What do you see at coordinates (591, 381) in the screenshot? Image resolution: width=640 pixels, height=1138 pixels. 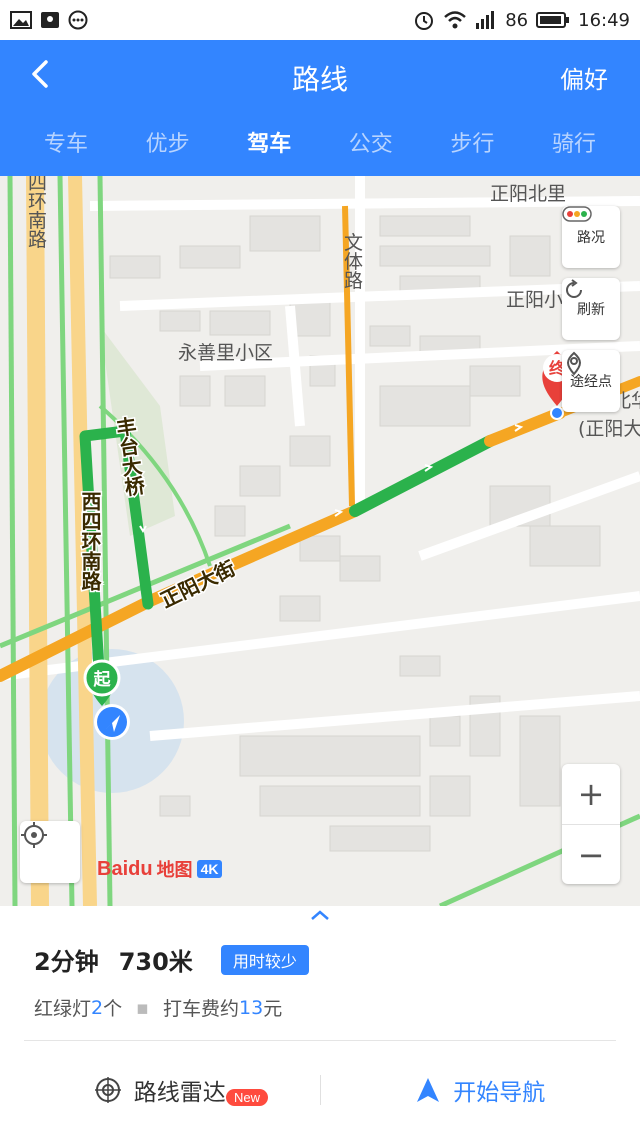 I see `waypoint-button: 途经点` at bounding box center [591, 381].